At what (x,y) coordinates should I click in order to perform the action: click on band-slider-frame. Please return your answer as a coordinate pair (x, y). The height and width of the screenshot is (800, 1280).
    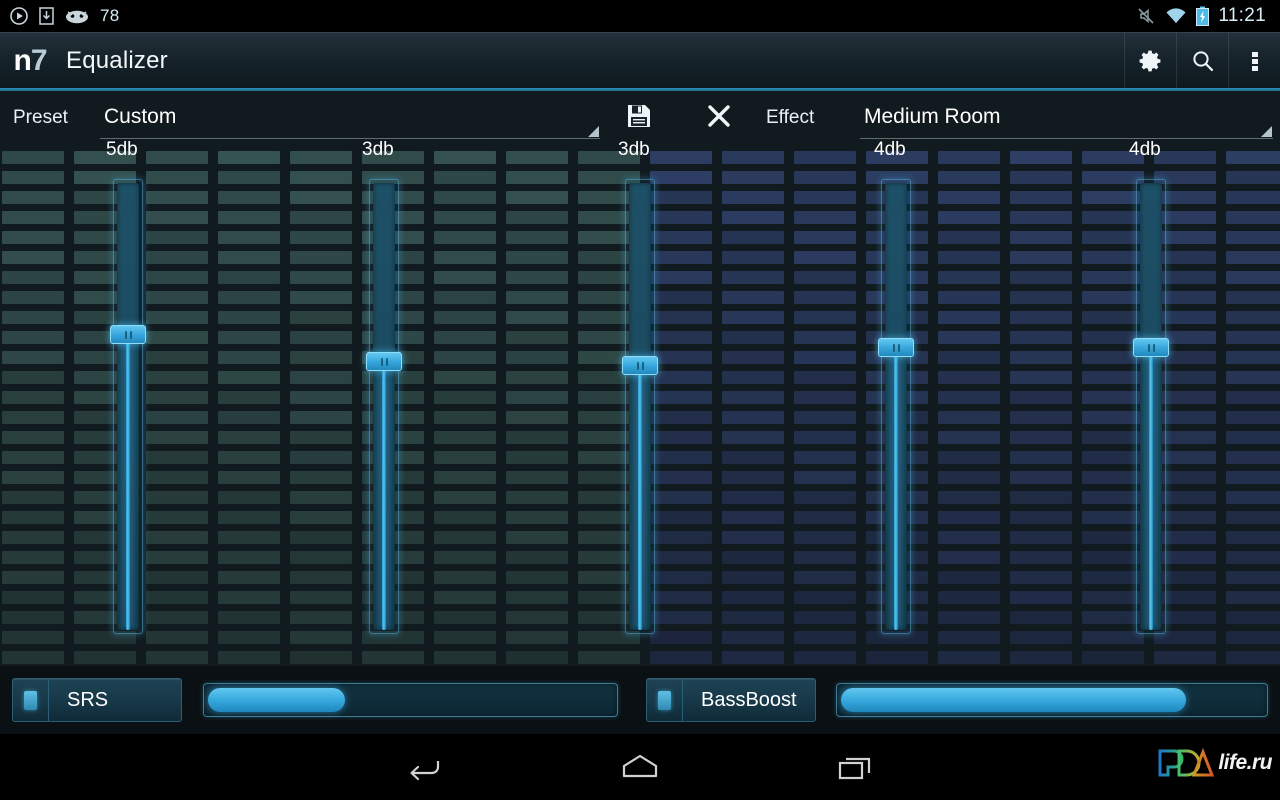
    Looking at the image, I should click on (384, 406).